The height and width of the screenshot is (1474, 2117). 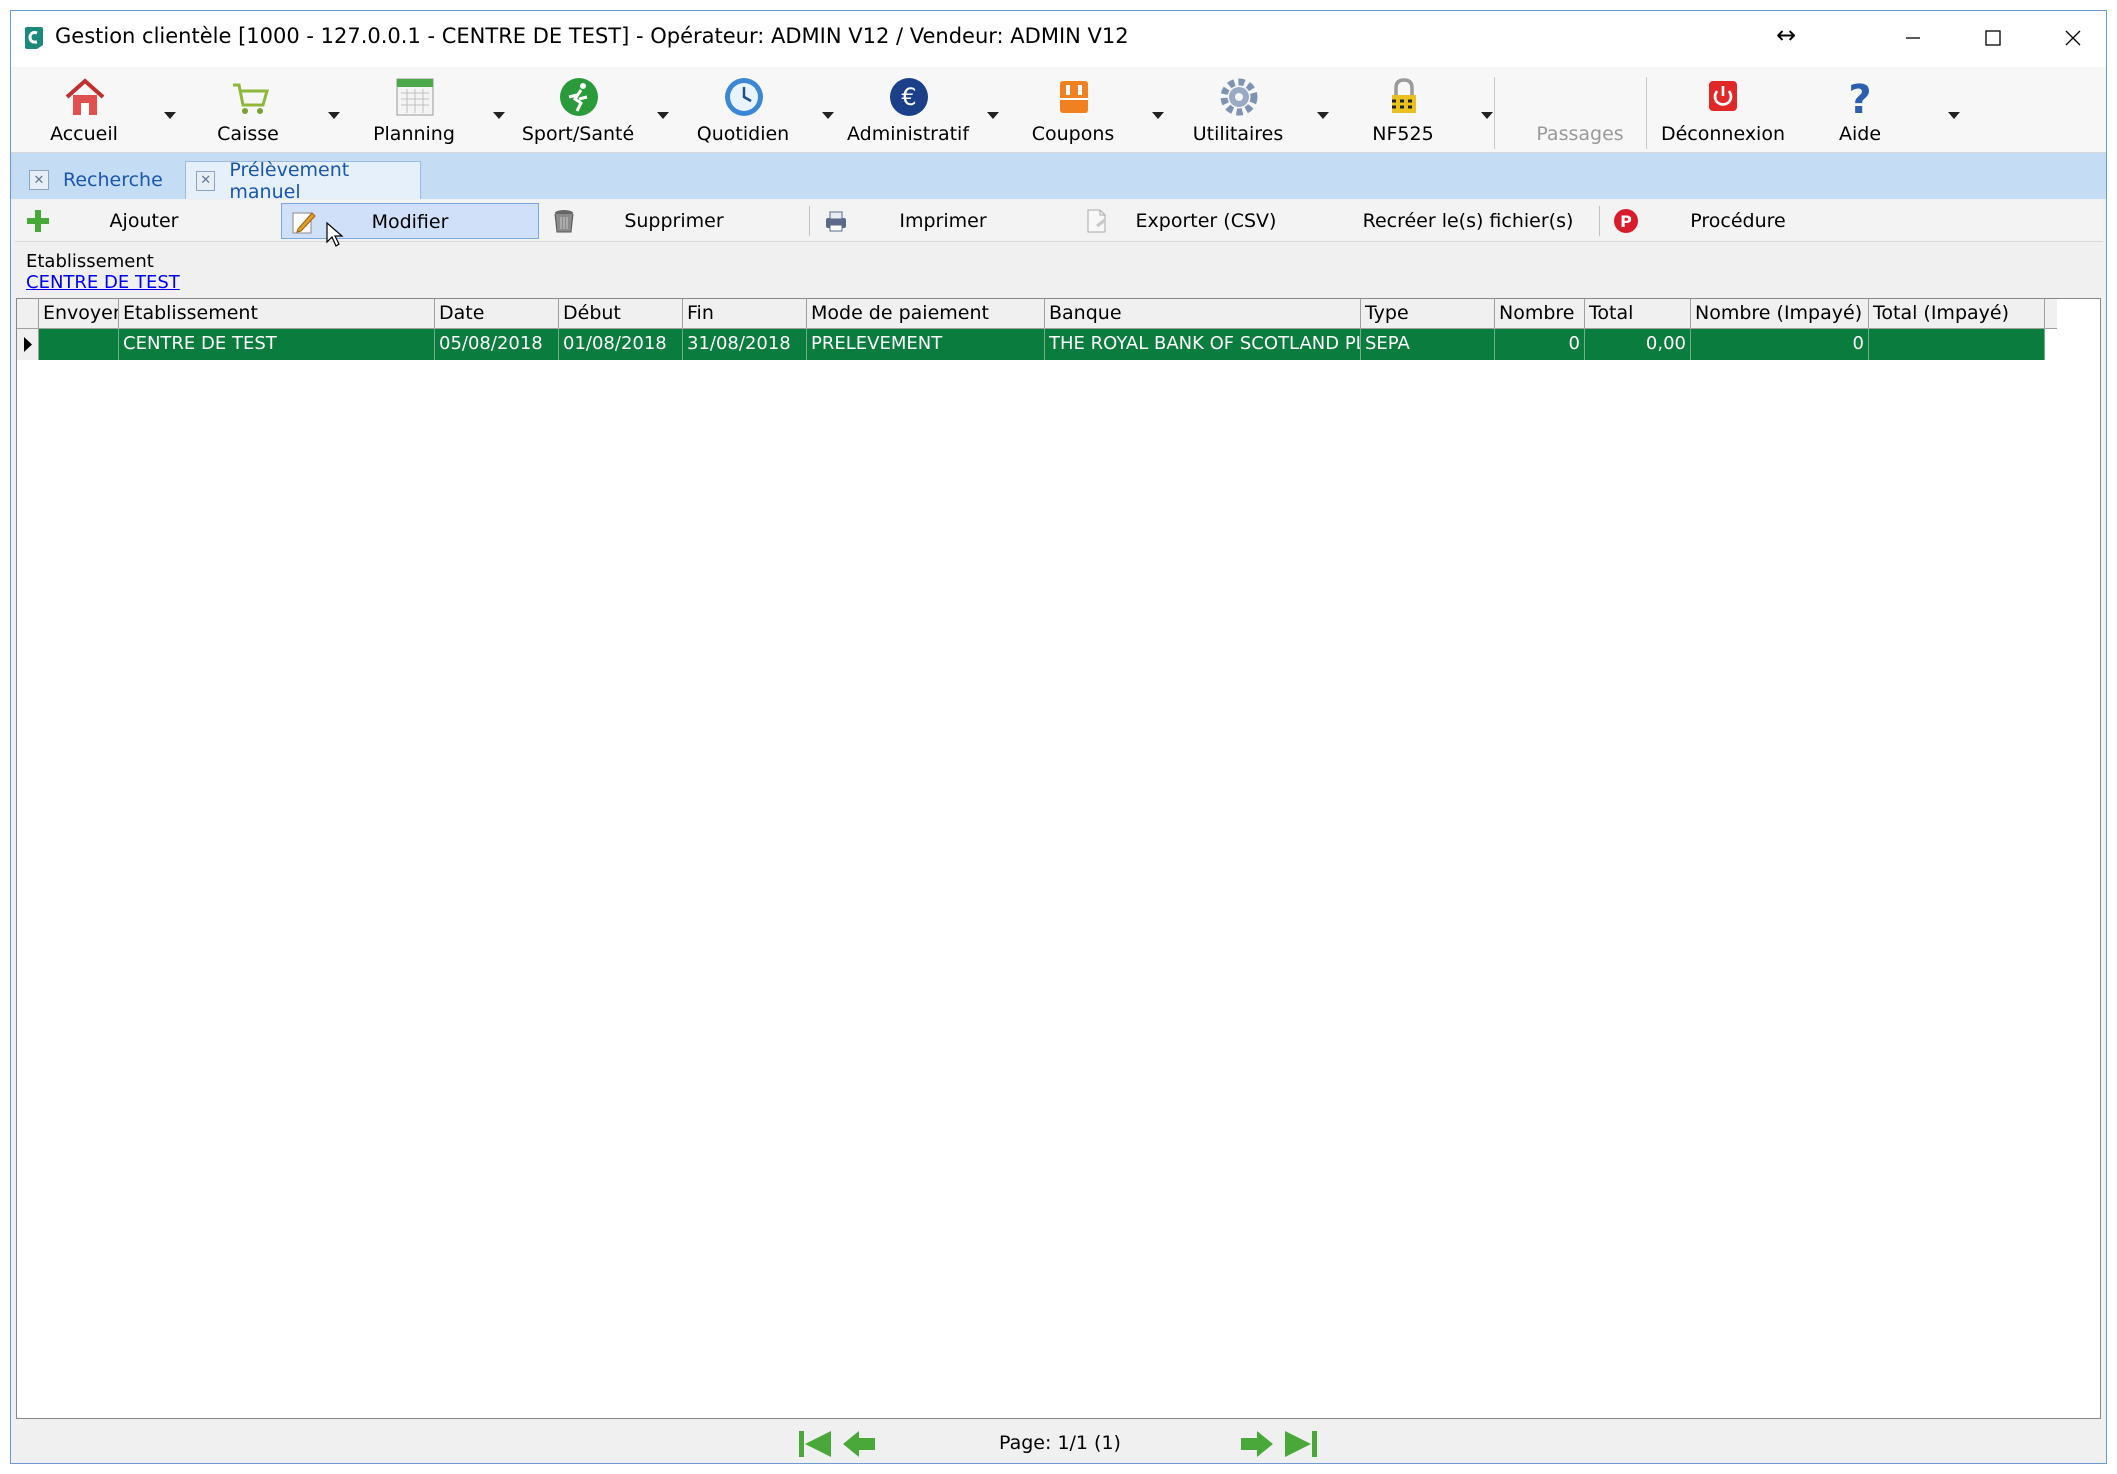 I want to click on cell-nombre-impaye: 0, so click(x=1780, y=344).